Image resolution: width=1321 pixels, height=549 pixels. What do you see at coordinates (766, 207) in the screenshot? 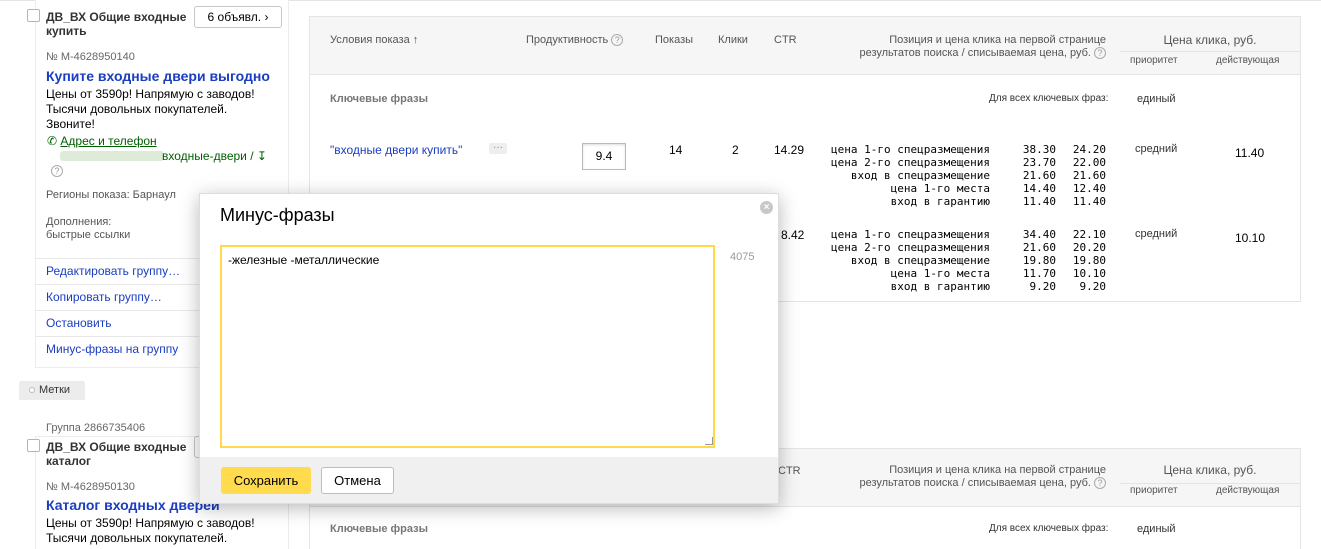
I see `close-icon: ×` at bounding box center [766, 207].